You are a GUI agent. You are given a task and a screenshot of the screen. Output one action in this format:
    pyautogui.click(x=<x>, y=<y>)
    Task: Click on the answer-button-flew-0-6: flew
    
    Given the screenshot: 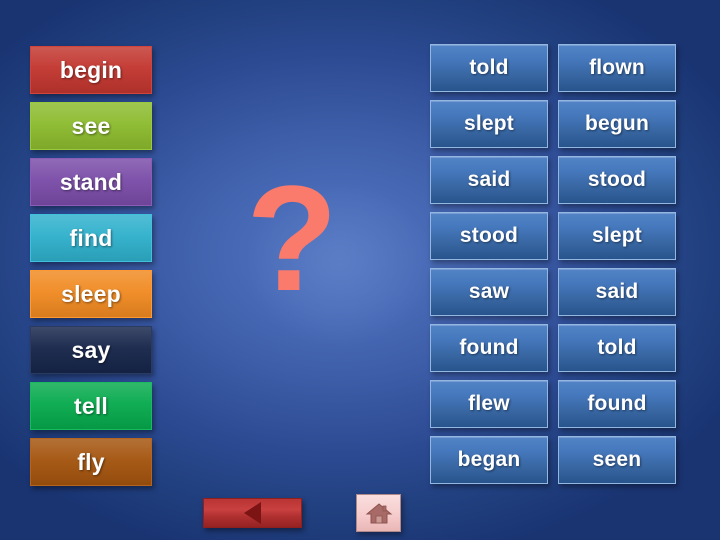 What is the action you would take?
    pyautogui.click(x=489, y=404)
    